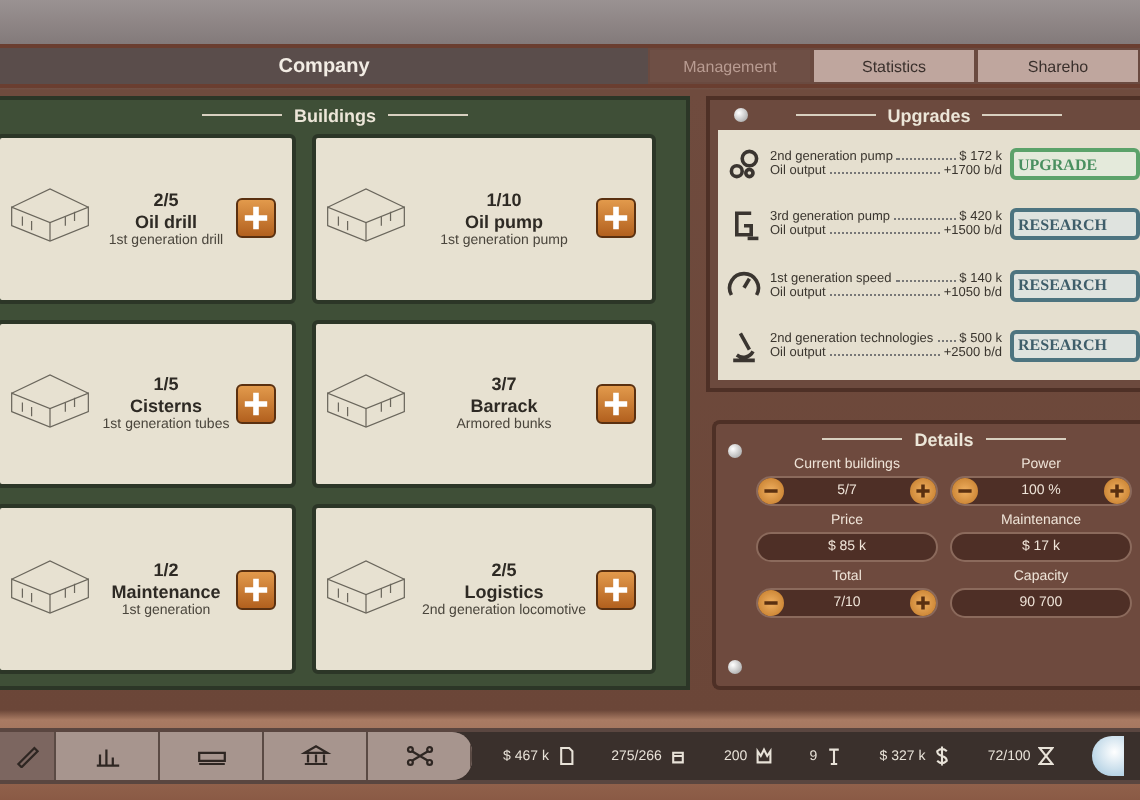 This screenshot has width=1140, height=800. I want to click on pencil-icon, so click(27, 756).